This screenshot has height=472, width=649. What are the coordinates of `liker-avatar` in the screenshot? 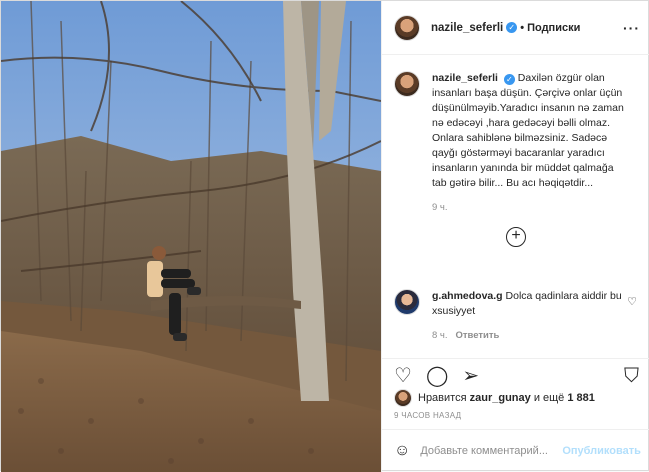 It's located at (403, 398).